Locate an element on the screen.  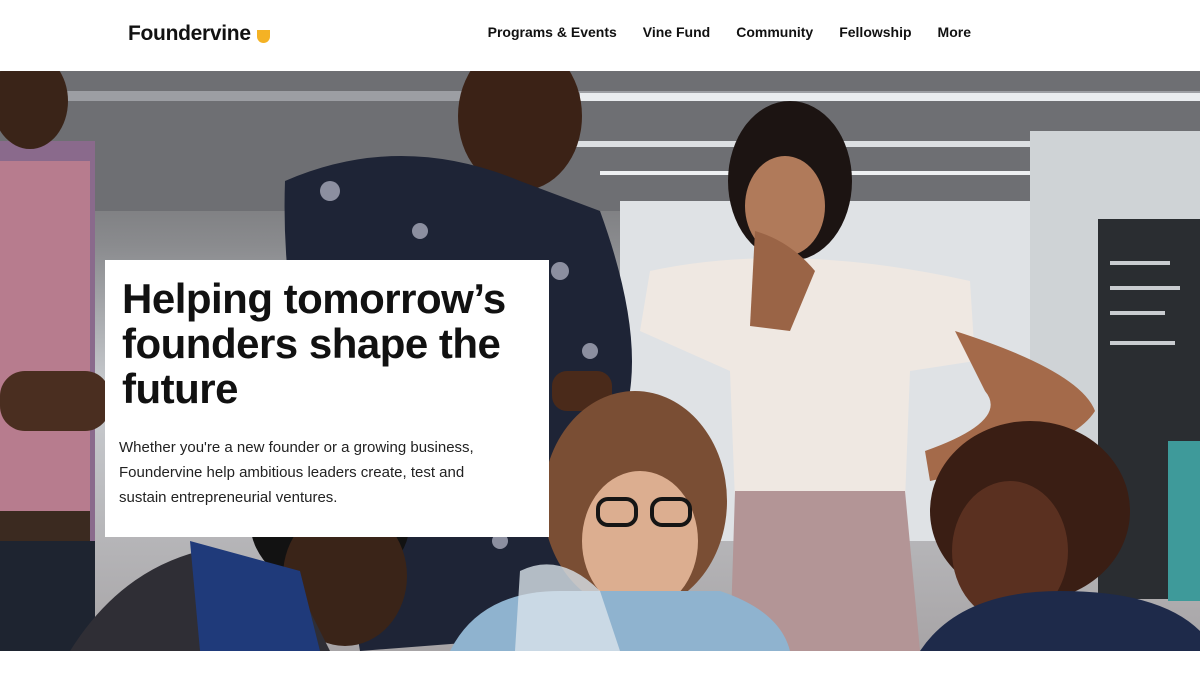
nav-item-community: Community is located at coordinates (774, 32).